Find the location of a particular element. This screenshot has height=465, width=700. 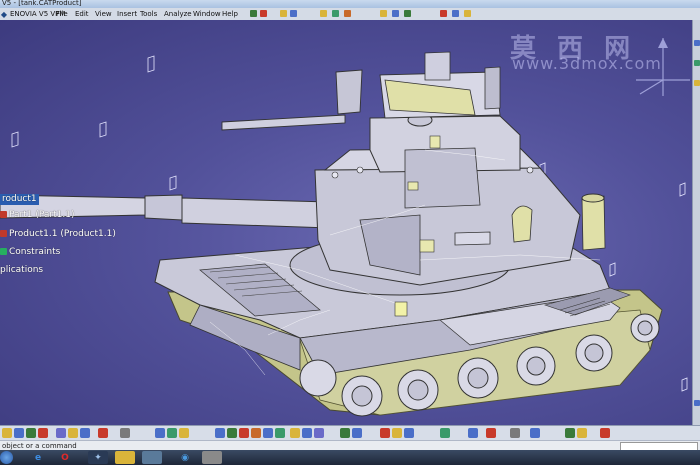

bottom-toolbar is located at coordinates (350, 433).